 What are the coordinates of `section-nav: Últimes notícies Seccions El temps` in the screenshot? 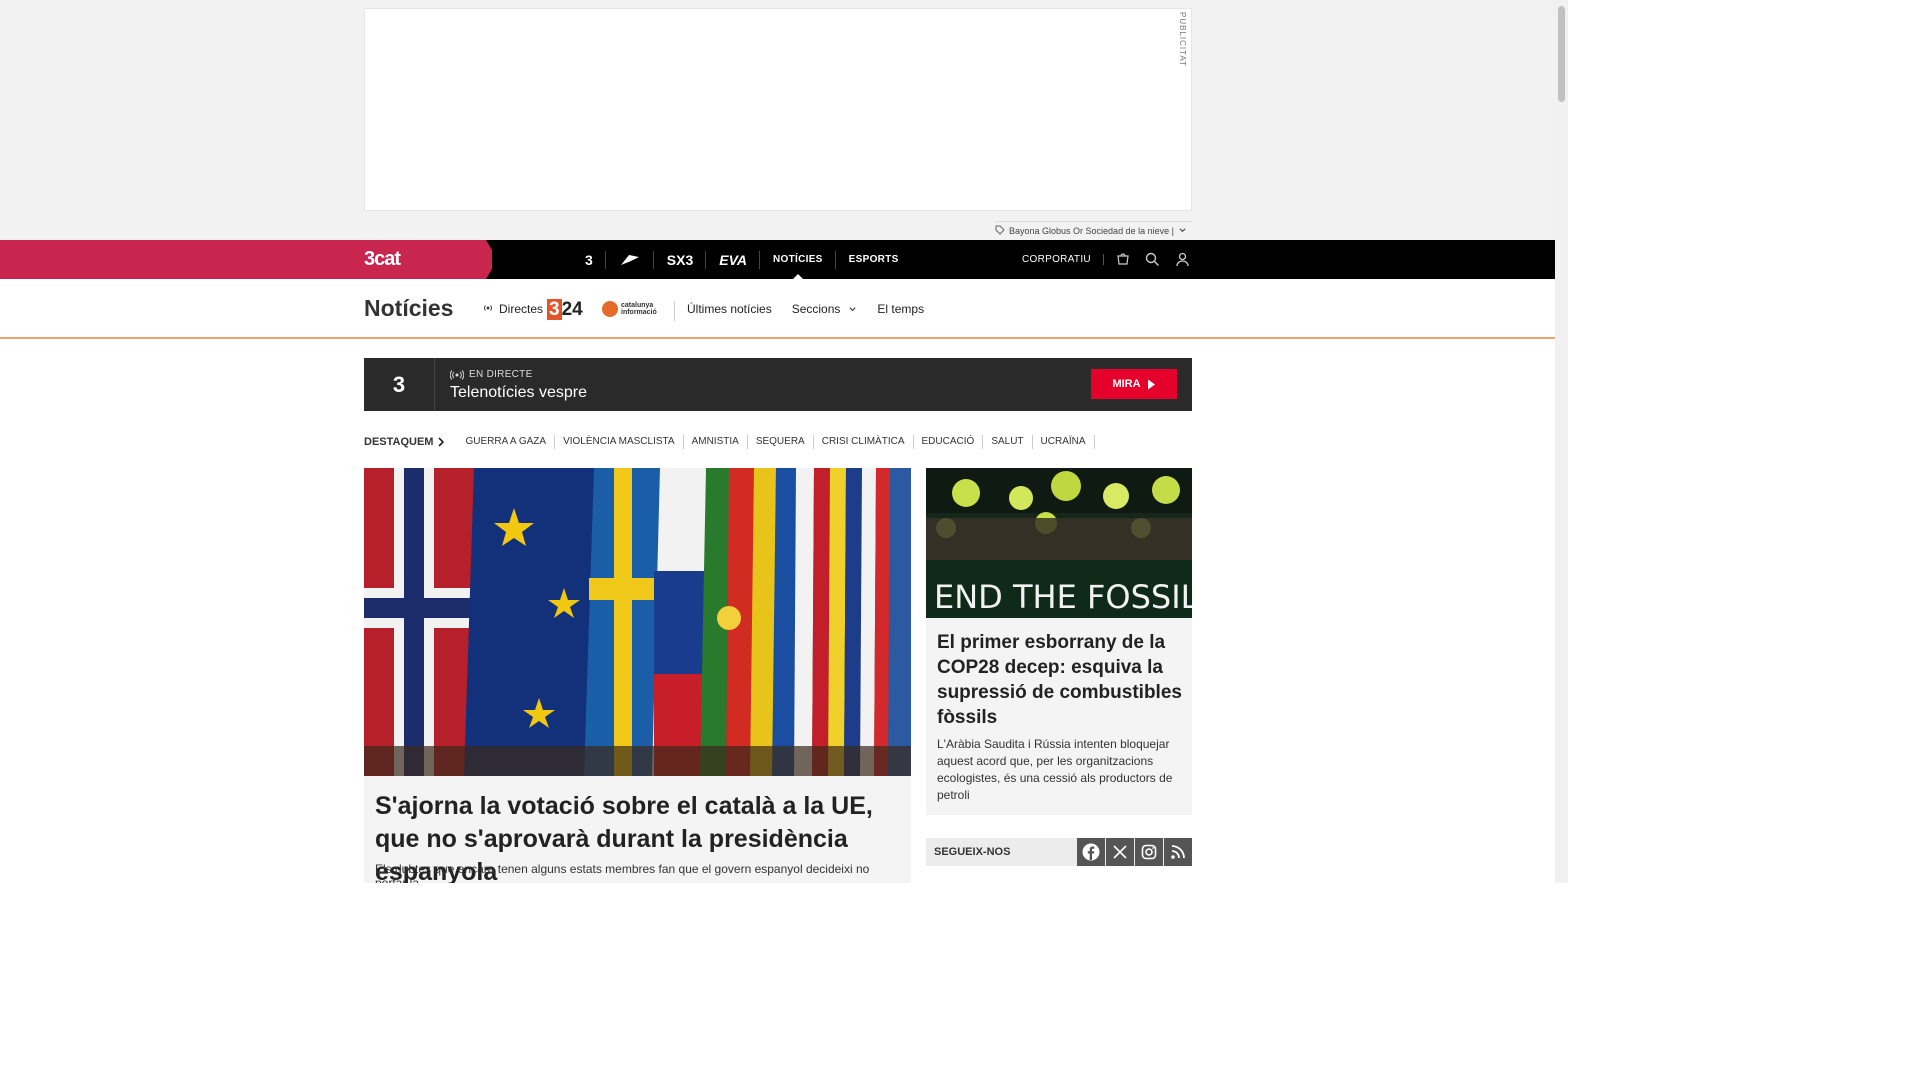 It's located at (805, 309).